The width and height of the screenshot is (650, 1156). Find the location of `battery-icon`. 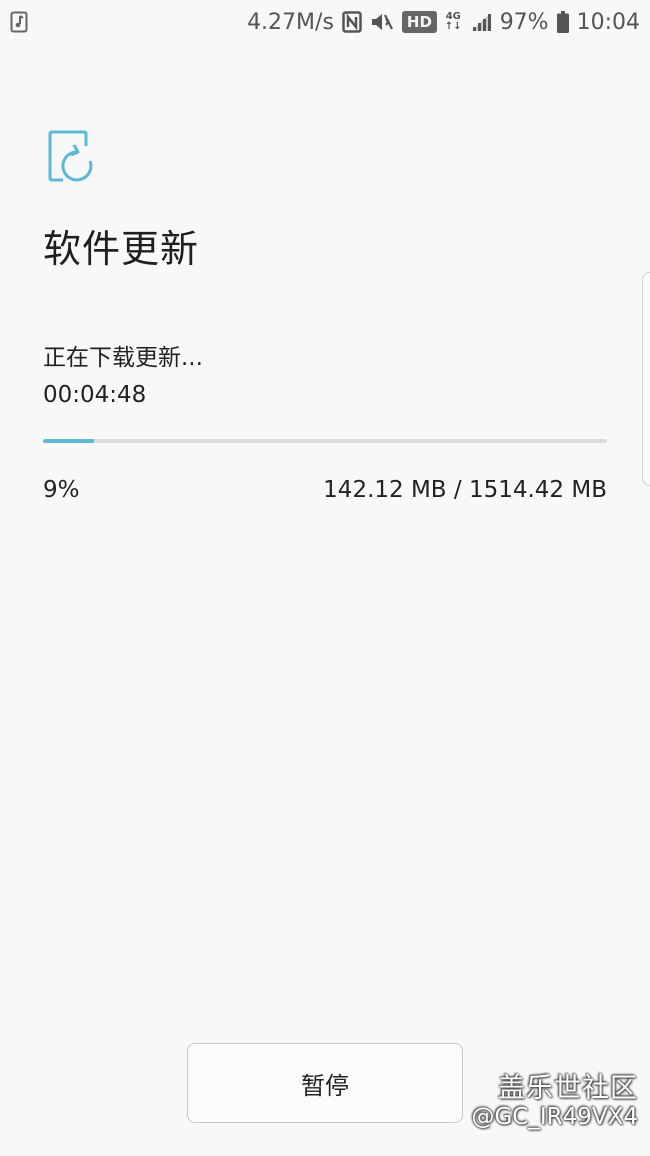

battery-icon is located at coordinates (562, 22).